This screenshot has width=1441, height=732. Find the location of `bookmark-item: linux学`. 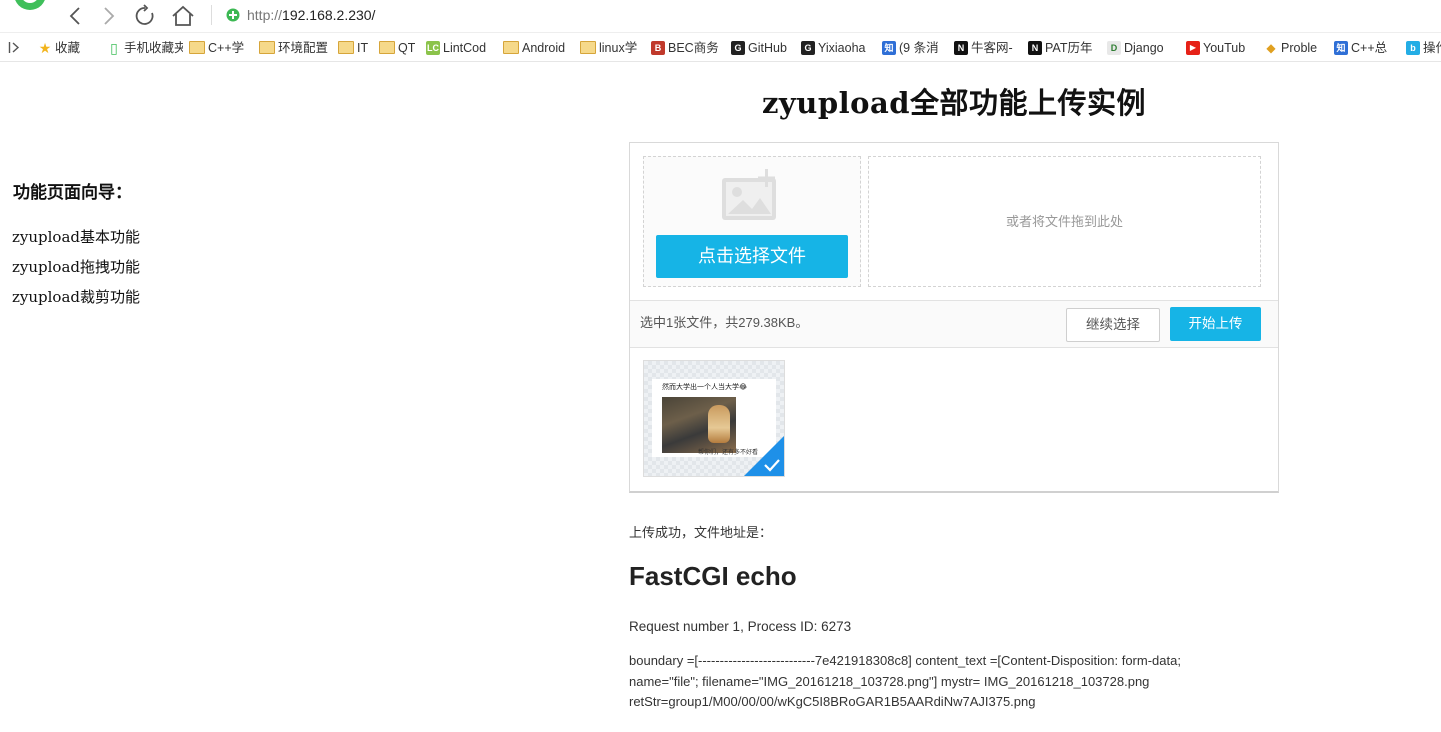

bookmark-item: linux学 is located at coordinates (608, 48).